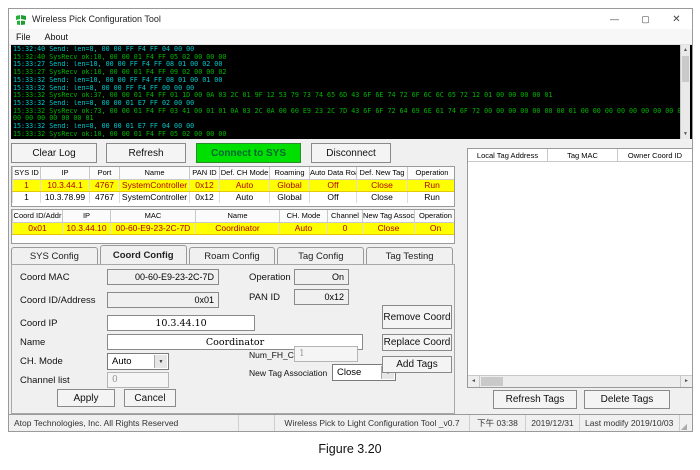 Image resolution: width=700 pixels, height=470 pixels. I want to click on close-button: ✕, so click(676, 19).